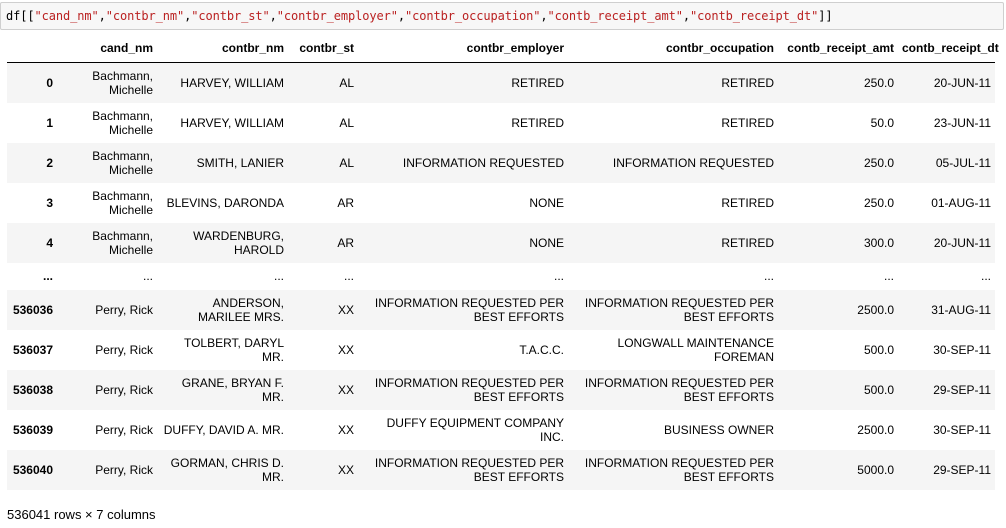  I want to click on row-index: 3, so click(49, 202).